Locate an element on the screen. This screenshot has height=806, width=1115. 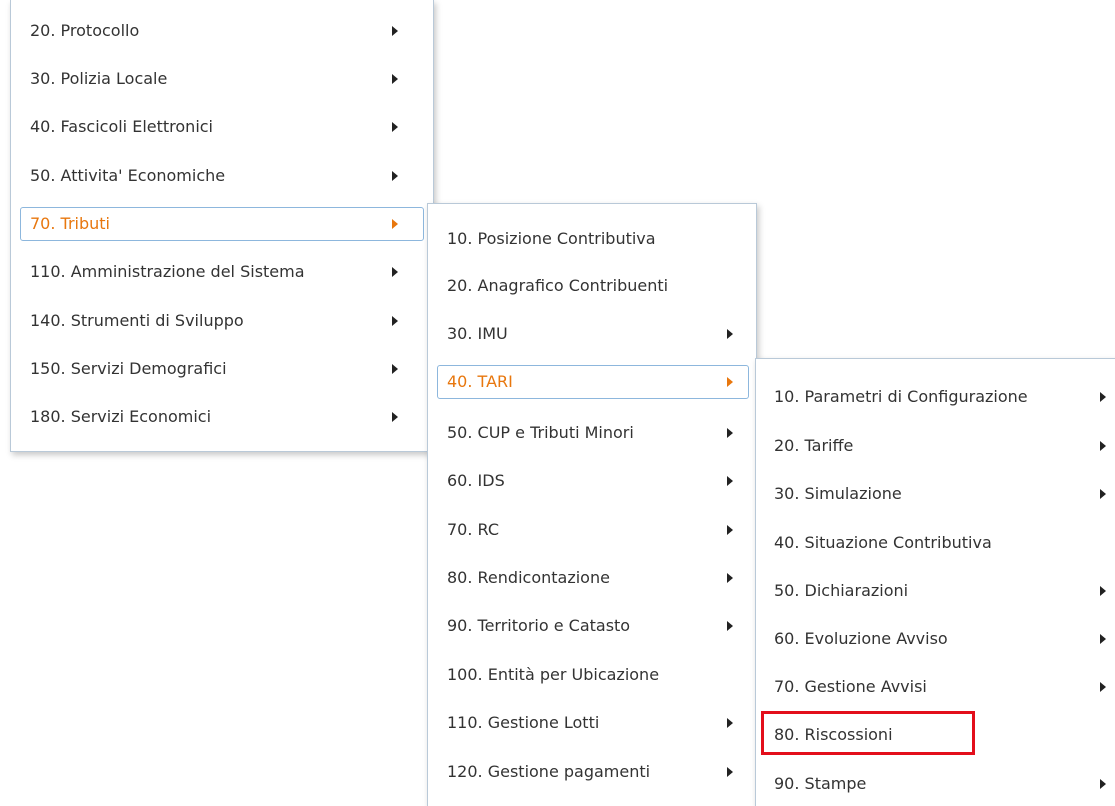
menu-item-polizia-locale: 30. Polizia Locale is located at coordinates (222, 79).